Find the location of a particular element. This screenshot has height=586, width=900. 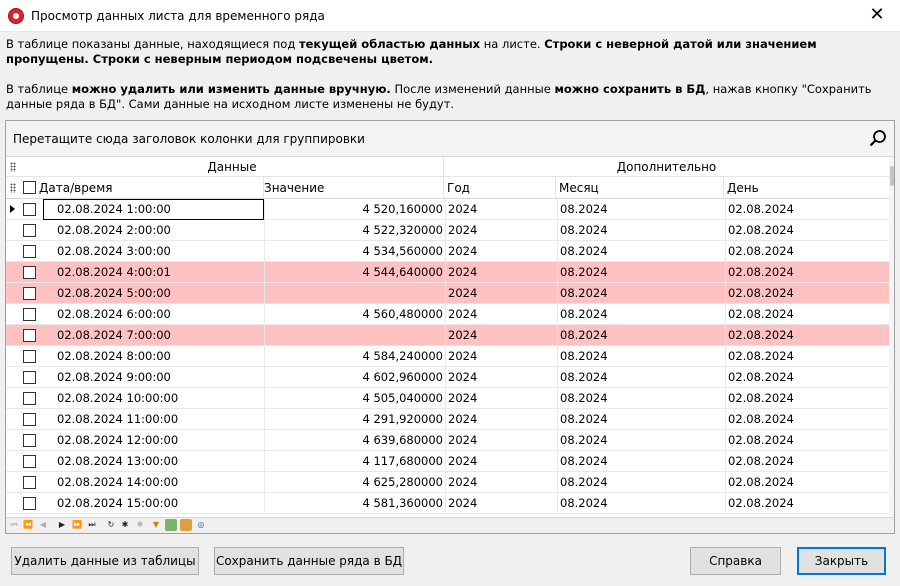

cell-value: 4 505,040000 is located at coordinates (355, 398).